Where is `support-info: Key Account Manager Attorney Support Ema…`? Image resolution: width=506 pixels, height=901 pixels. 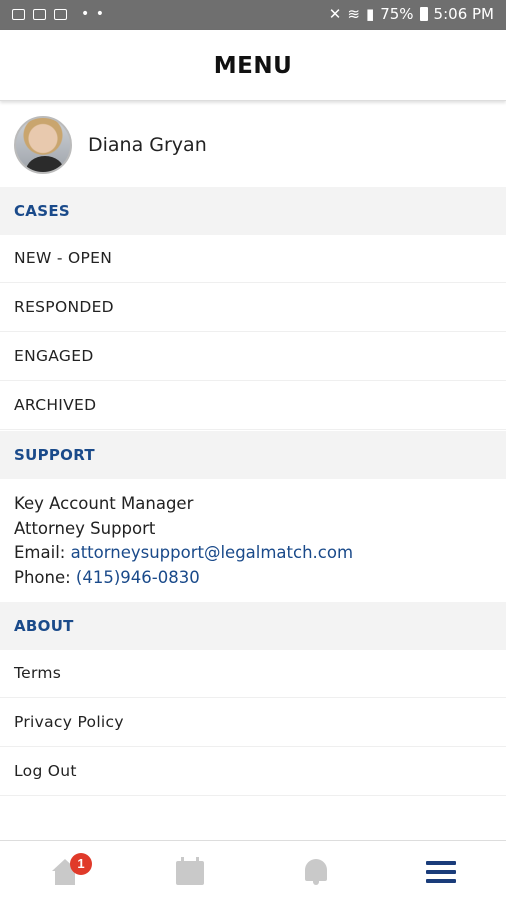 support-info: Key Account Manager Attorney Support Ema… is located at coordinates (183, 541).